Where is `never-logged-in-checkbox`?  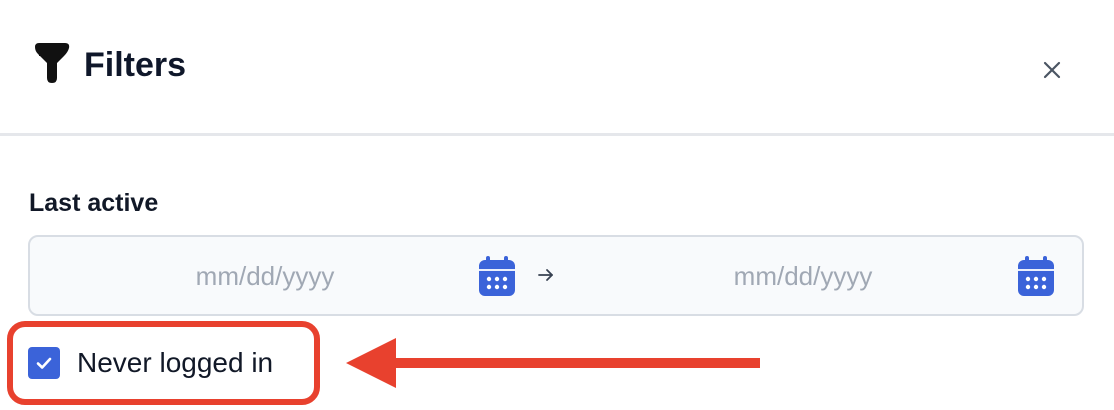 never-logged-in-checkbox is located at coordinates (44, 363).